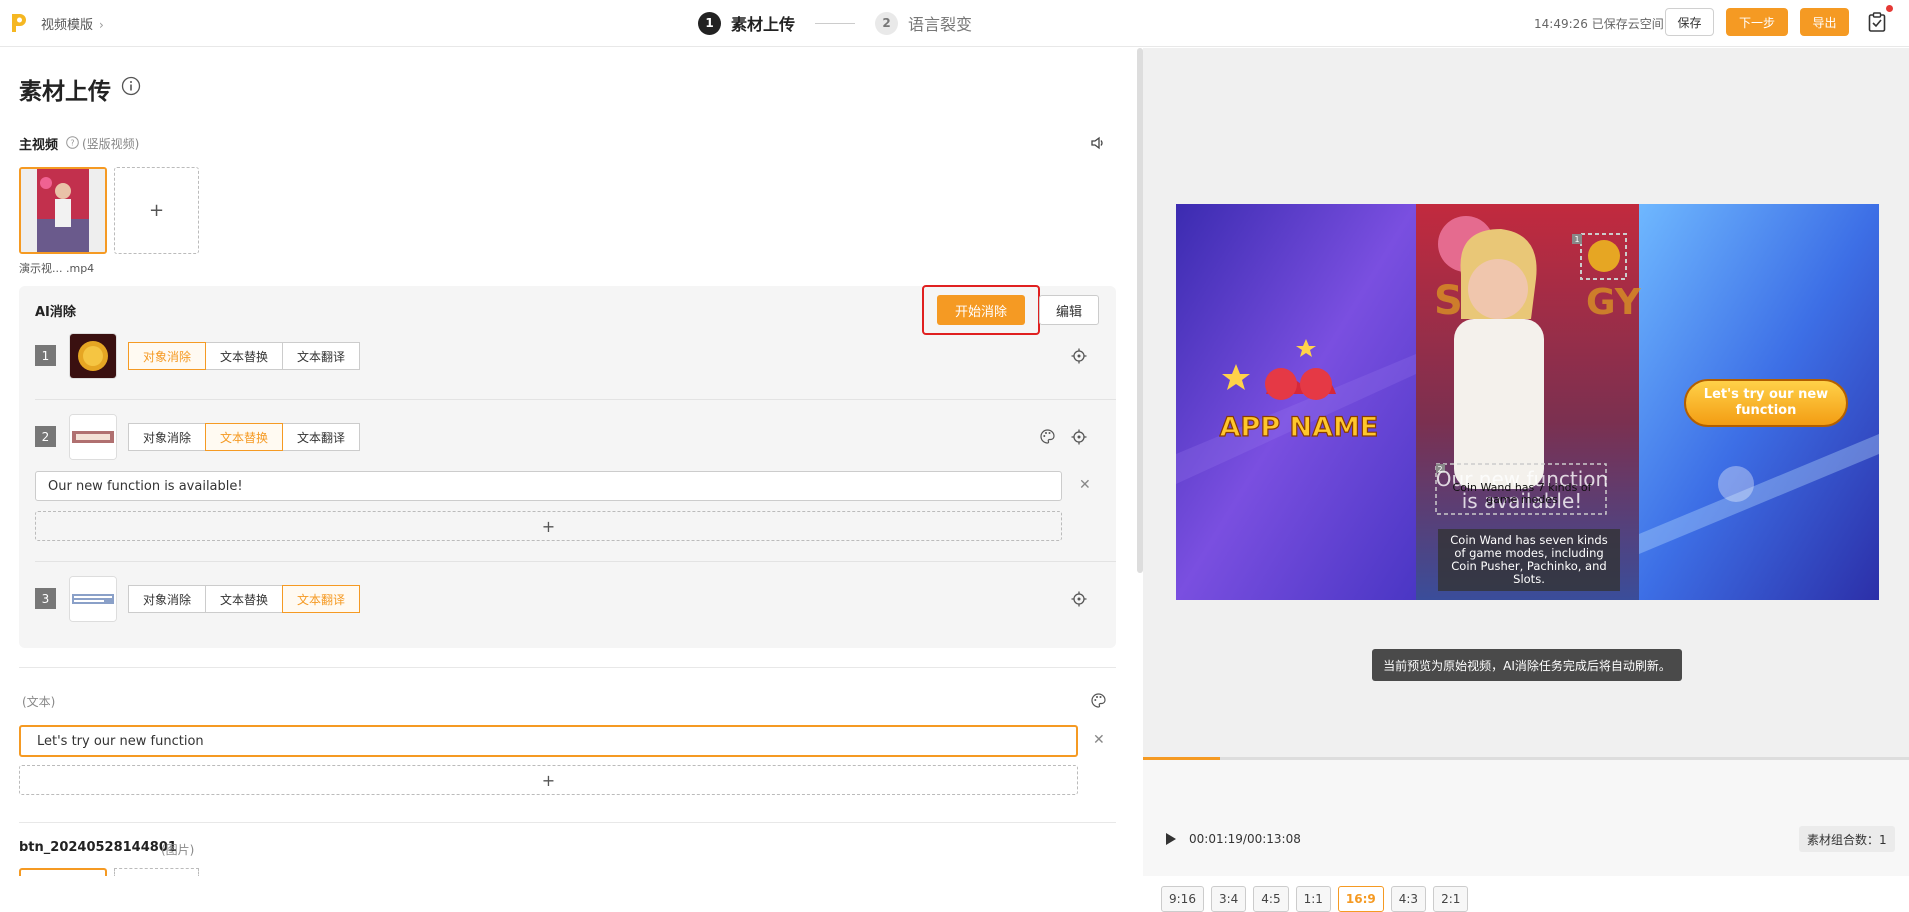 The width and height of the screenshot is (1909, 912). I want to click on coin-thumbnail-image, so click(93, 356).